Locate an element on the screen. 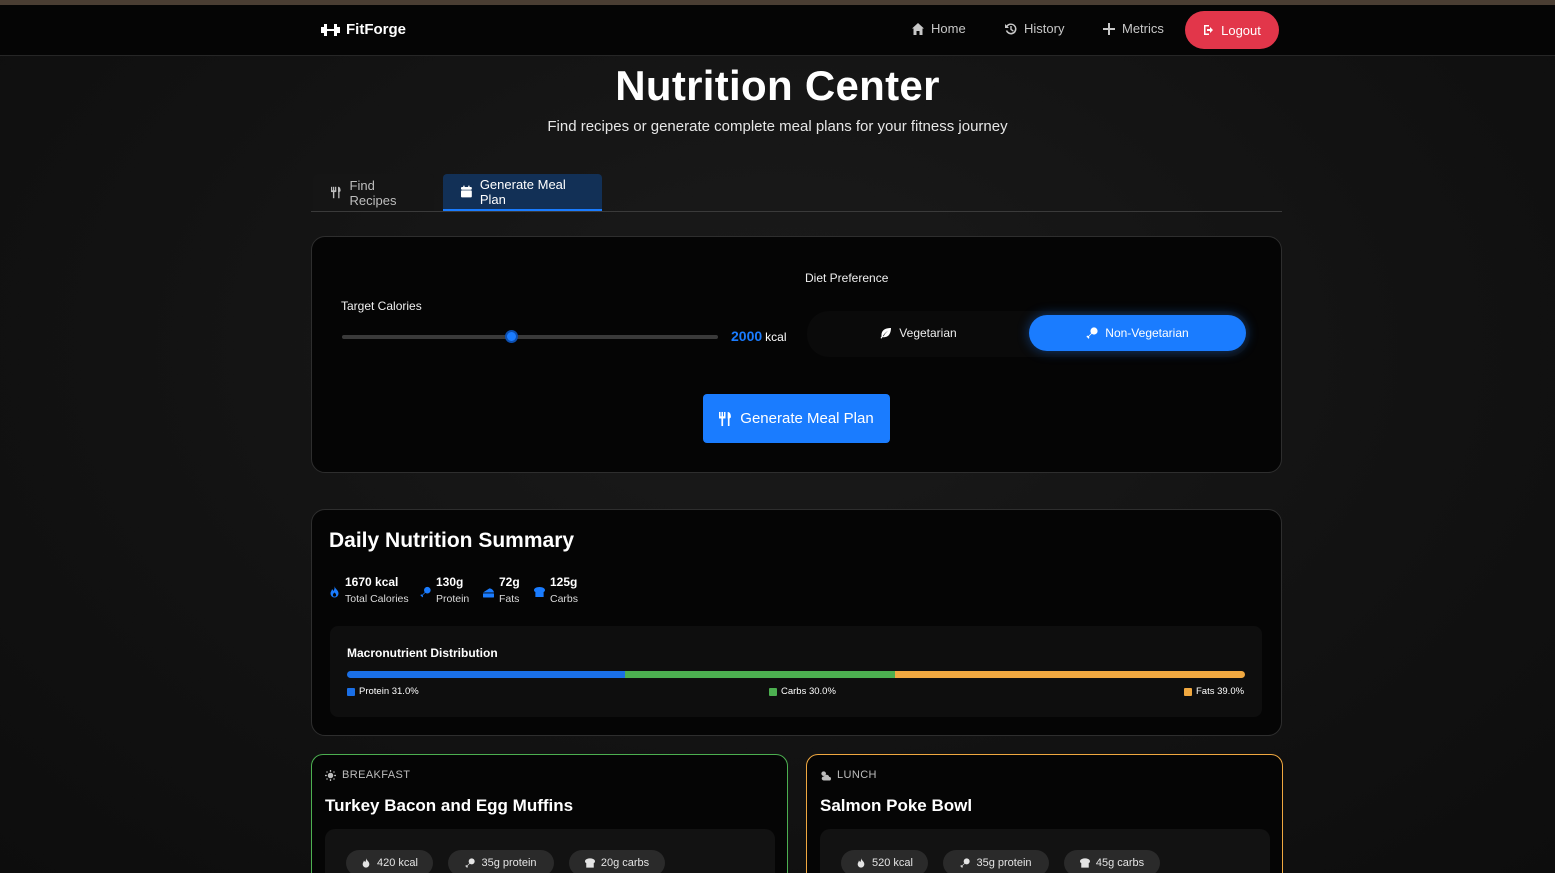 The height and width of the screenshot is (873, 1555). diet-vegetarian-button: Vegetarian is located at coordinates (918, 333).